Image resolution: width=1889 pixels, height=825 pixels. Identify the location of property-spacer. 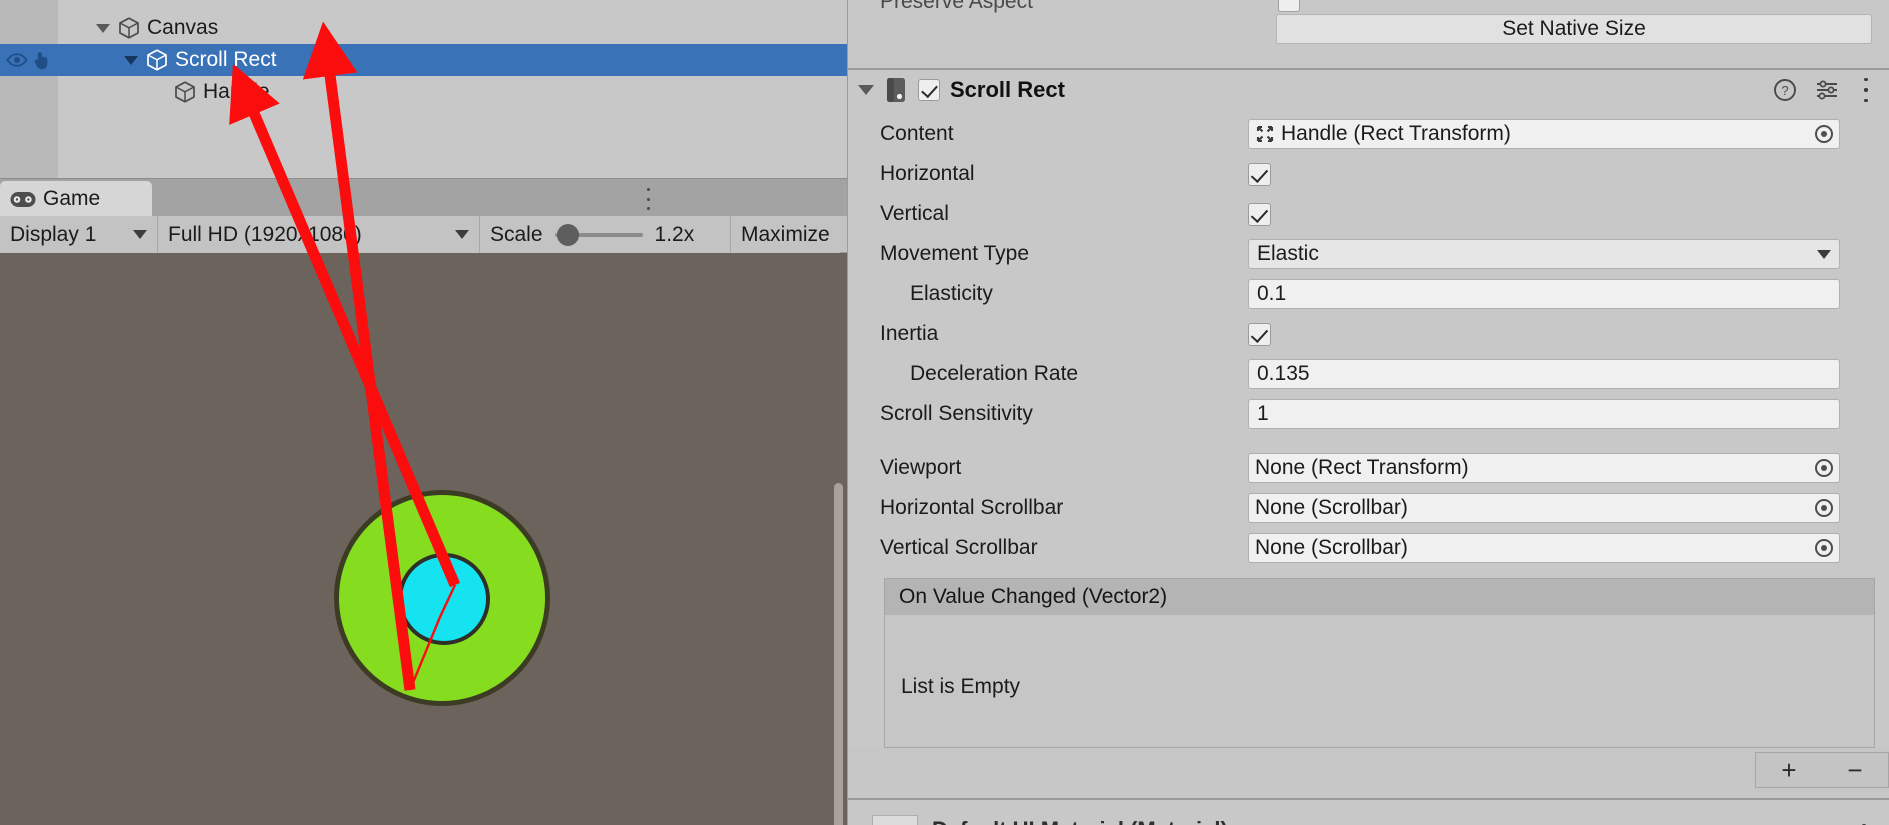
(1368, 441).